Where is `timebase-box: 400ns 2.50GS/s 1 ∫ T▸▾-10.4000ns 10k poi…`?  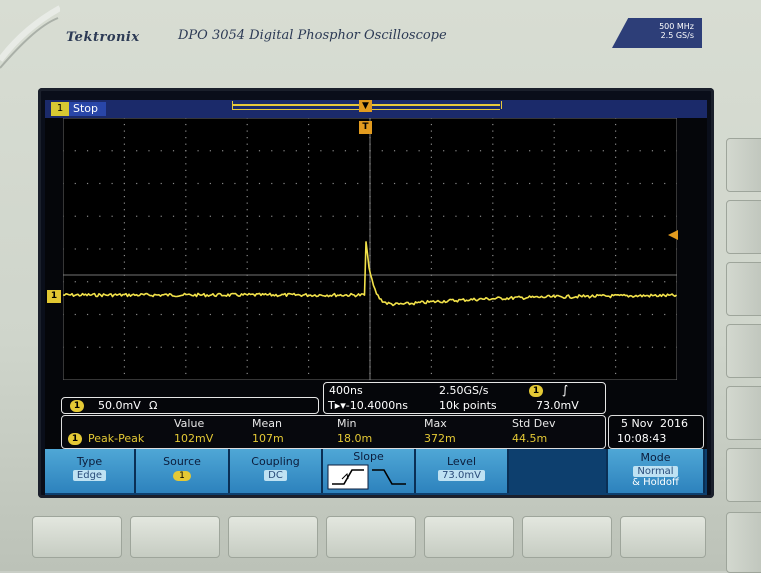
timebase-box: 400ns 2.50GS/s 1 ∫ T▸▾-10.4000ns 10k poi… is located at coordinates (464, 398).